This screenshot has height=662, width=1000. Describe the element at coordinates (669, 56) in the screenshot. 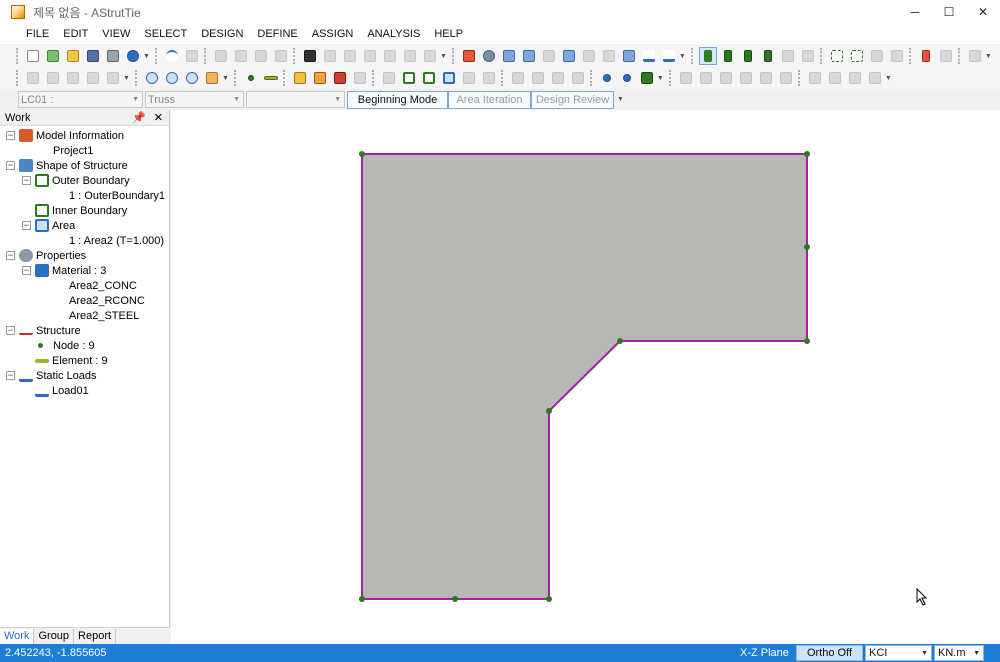

I see `support-icon` at that location.